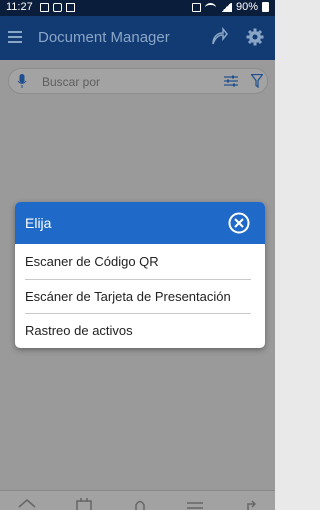 The width and height of the screenshot is (320, 510). Describe the element at coordinates (22, 81) in the screenshot. I see `mic-icon` at that location.